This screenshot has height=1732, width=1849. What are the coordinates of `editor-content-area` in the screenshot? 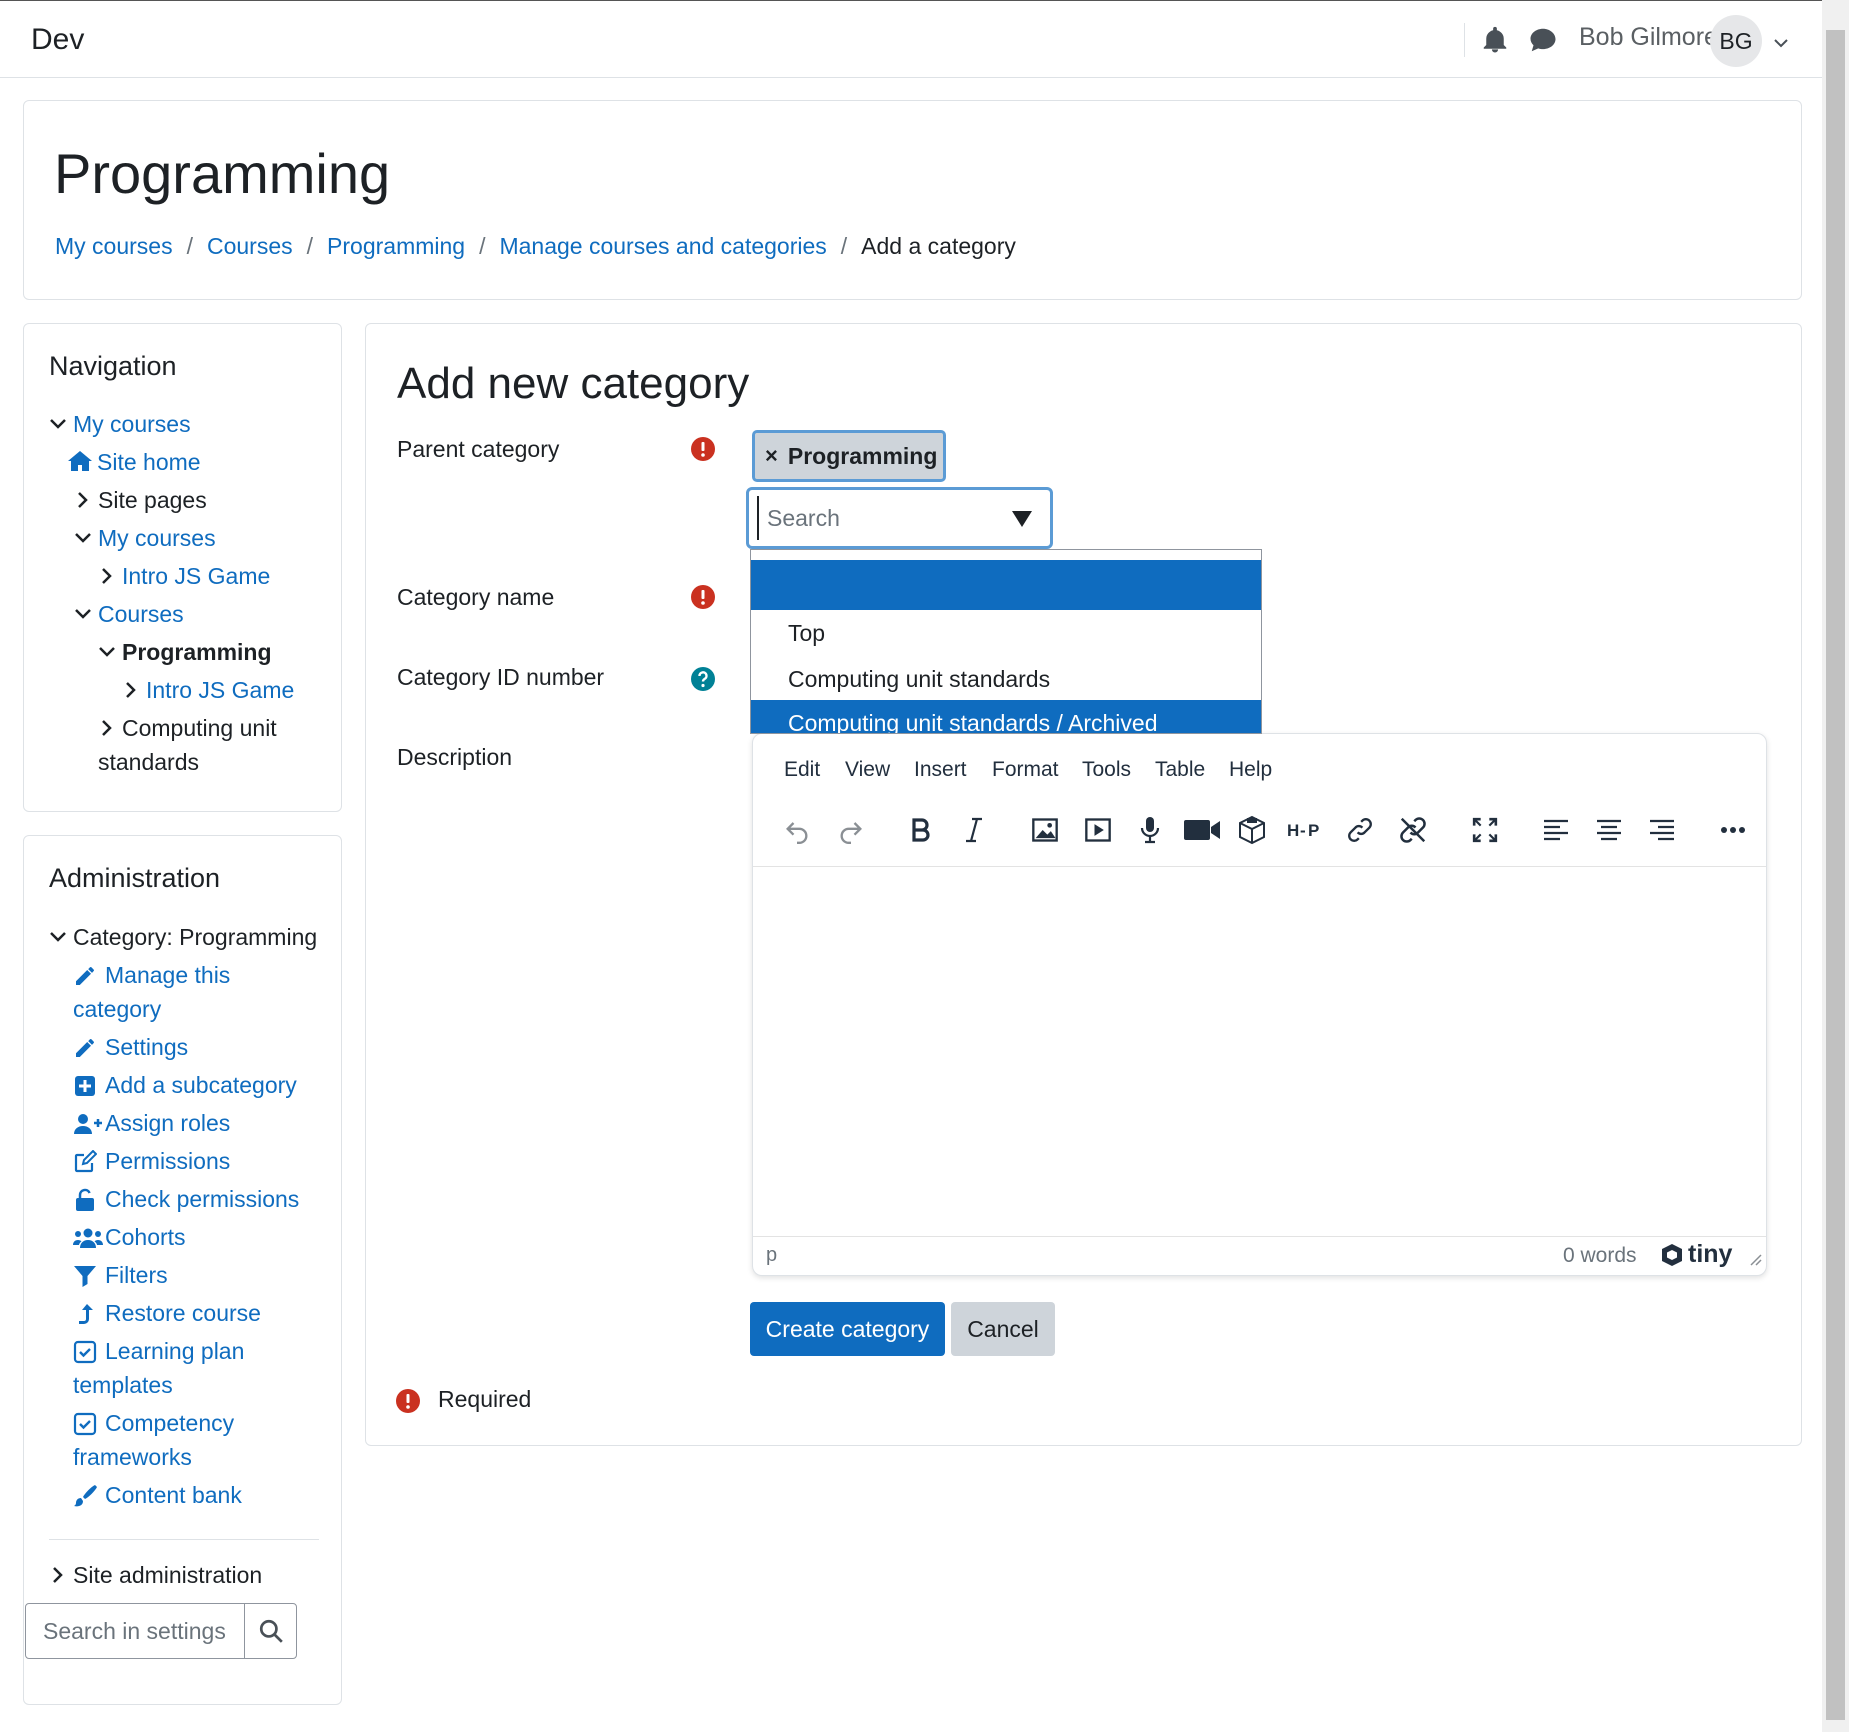 It's located at (1259, 1051).